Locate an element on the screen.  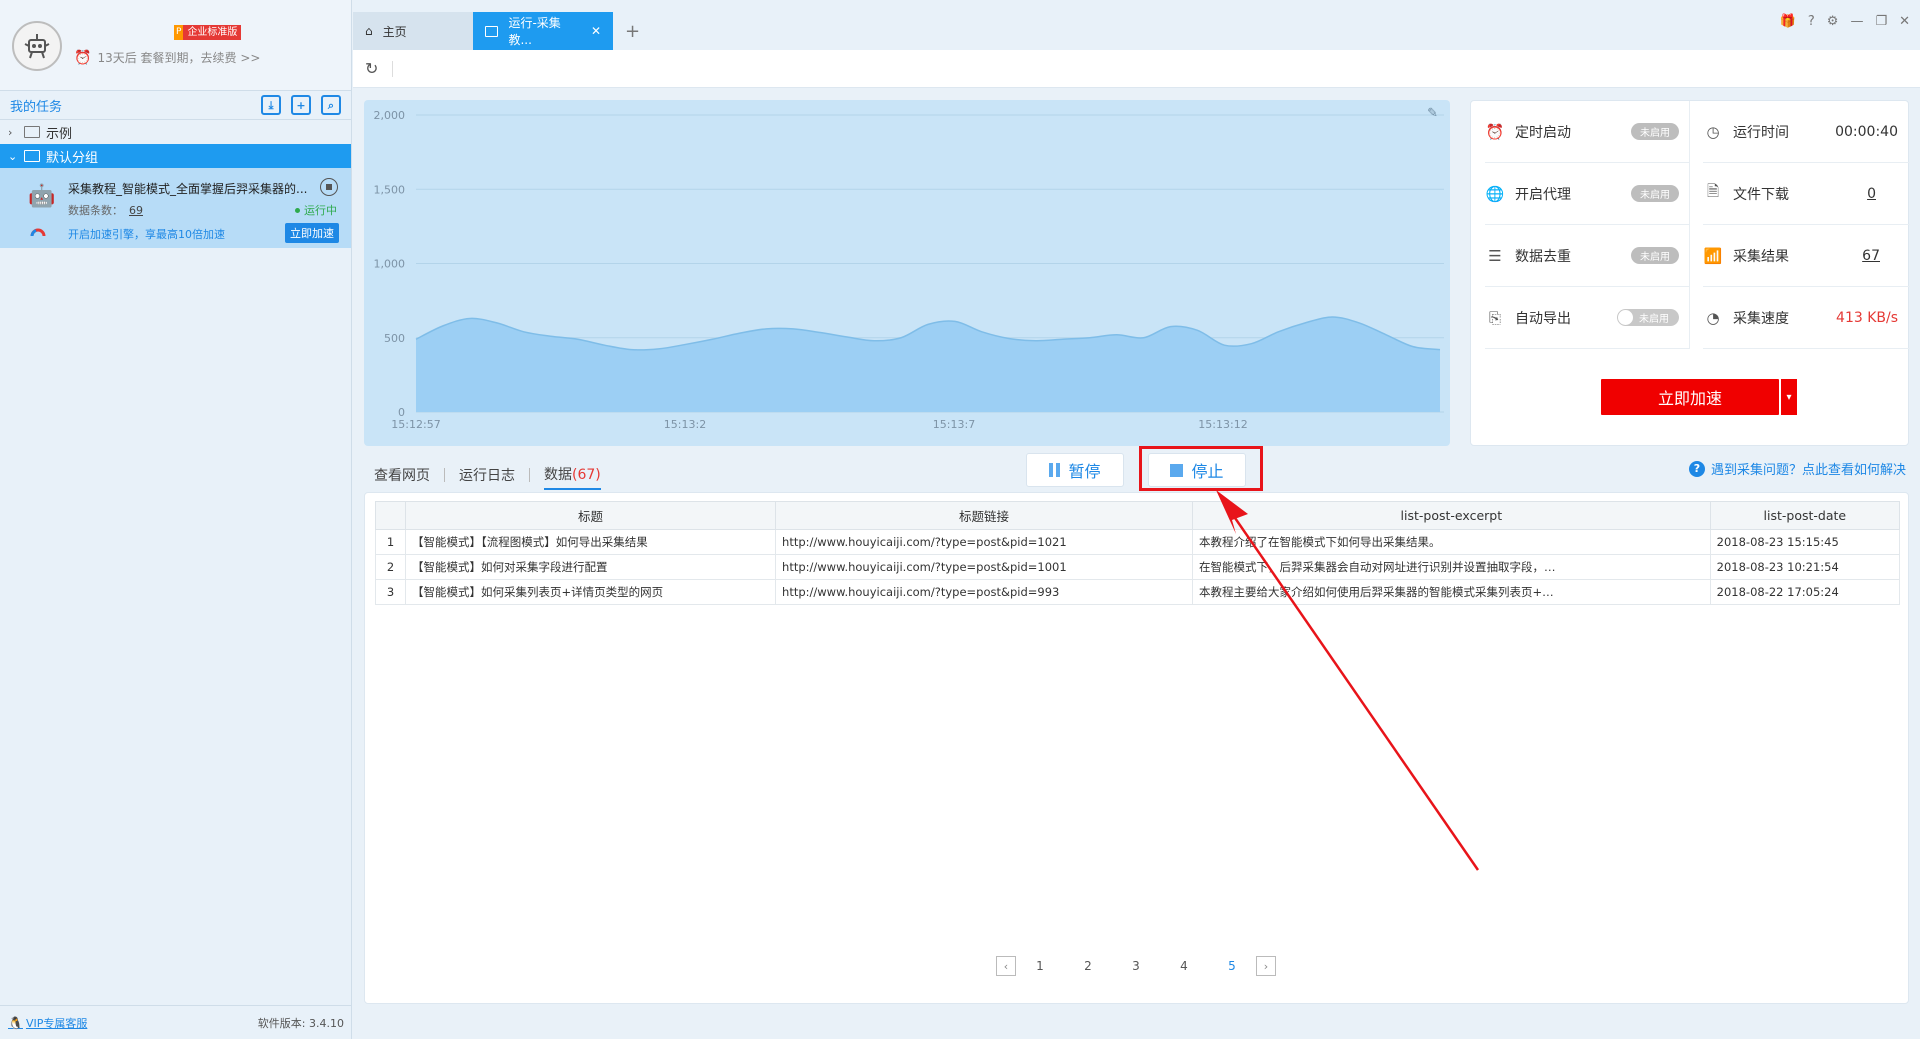
task-count-label: 数据条数： is located at coordinates (95, 210).